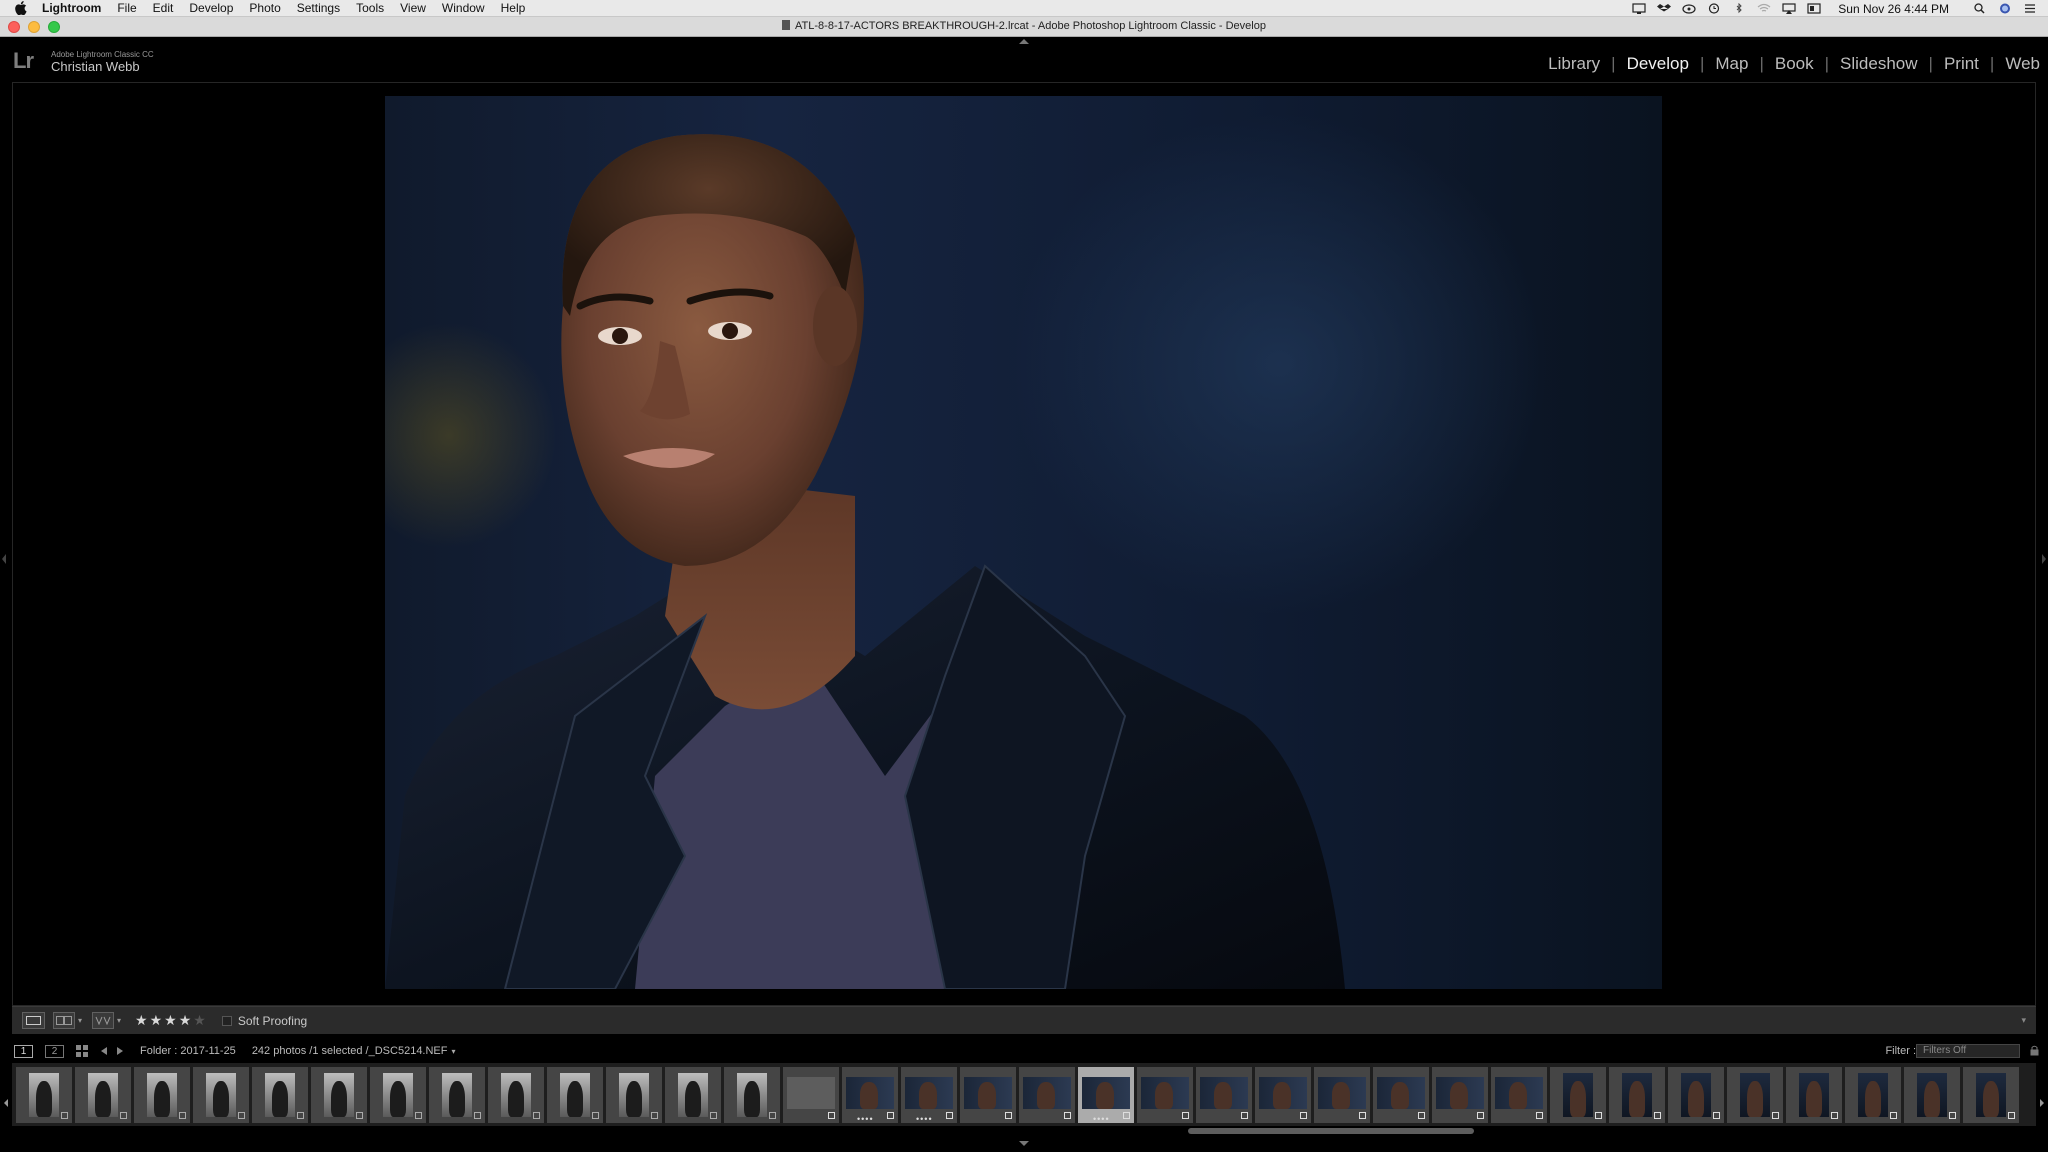  Describe the element at coordinates (2030, 8) in the screenshot. I see `list-icon` at that location.